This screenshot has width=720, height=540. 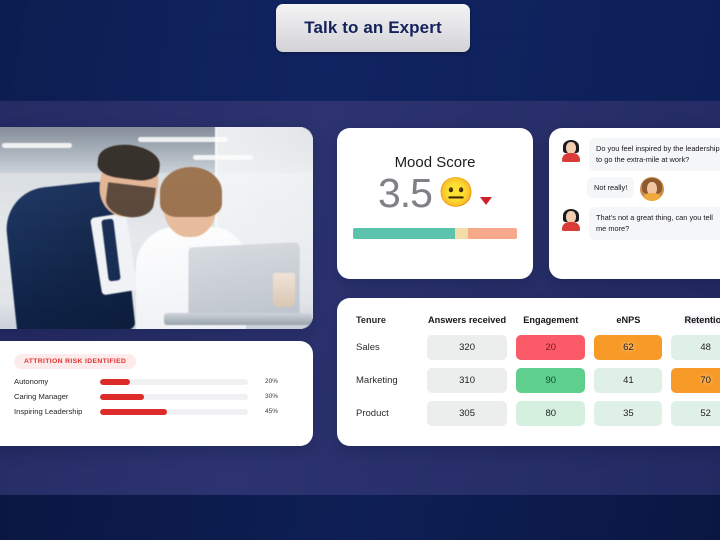 What do you see at coordinates (486, 200) in the screenshot?
I see `trend-down-icon` at bounding box center [486, 200].